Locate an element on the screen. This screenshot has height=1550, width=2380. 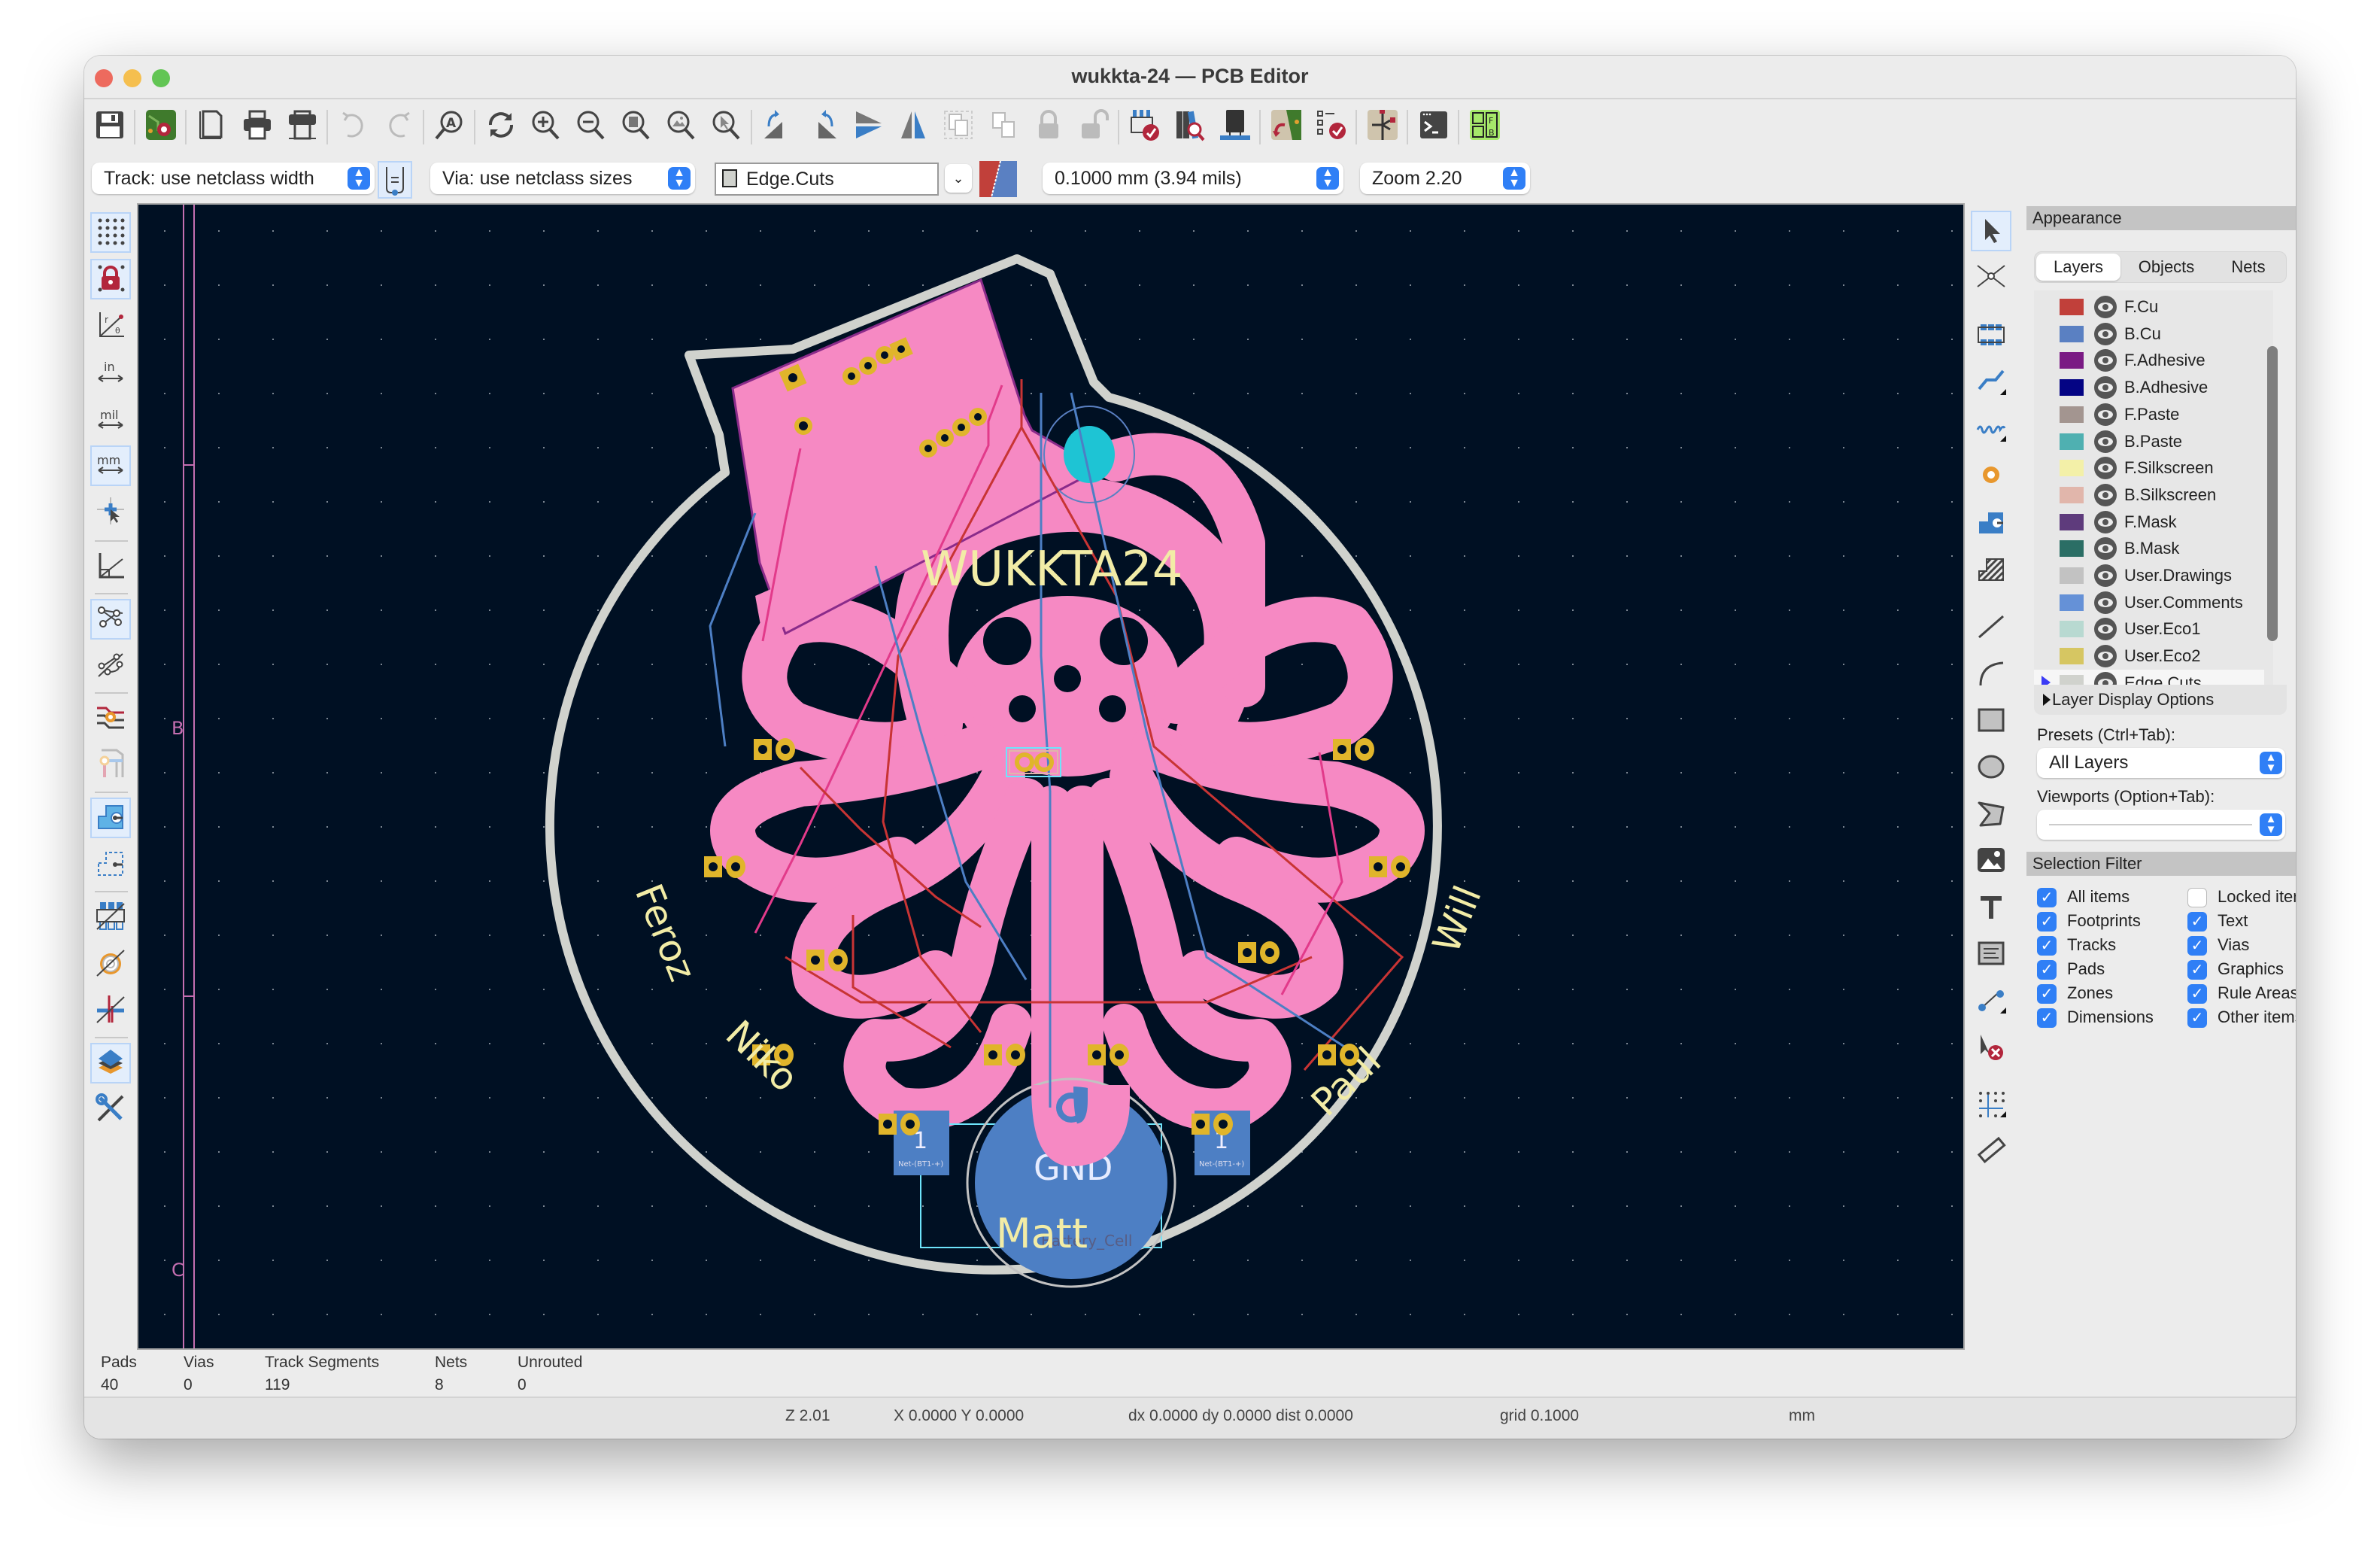
preferences-button is located at coordinates (110, 1110).